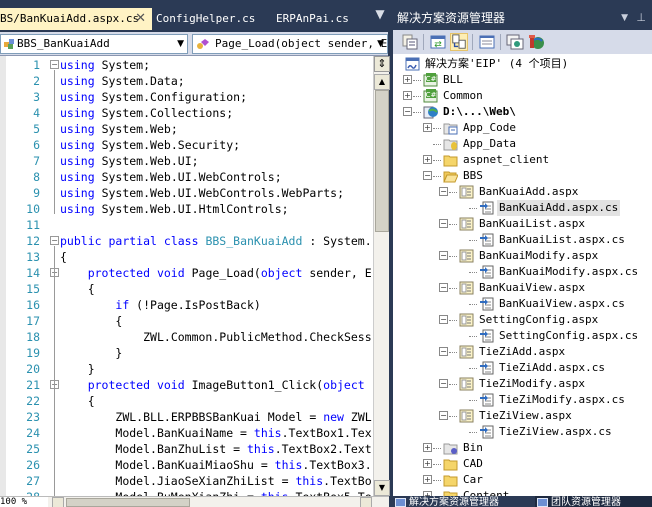 Image resolution: width=652 pixels, height=507 pixels. What do you see at coordinates (186, 161) in the screenshot?
I see `code-line: 7 using System.Web.UI;` at bounding box center [186, 161].